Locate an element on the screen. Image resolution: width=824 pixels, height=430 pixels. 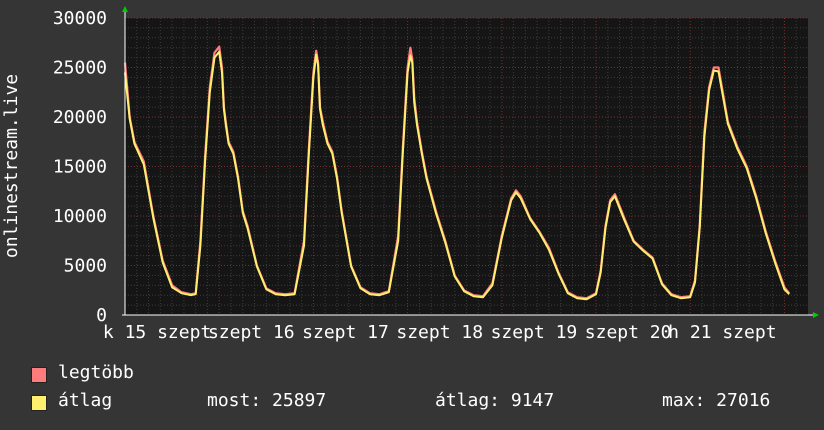
x-tick-label: szept 18 is located at coordinates (439, 332).